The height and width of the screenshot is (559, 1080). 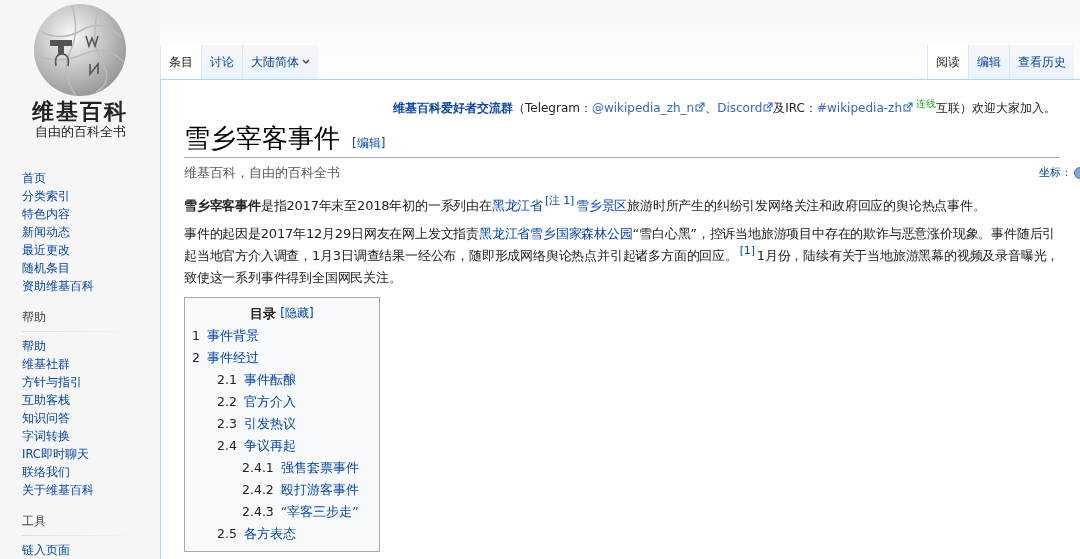 I want to click on edit-link: [编辑], so click(x=369, y=143).